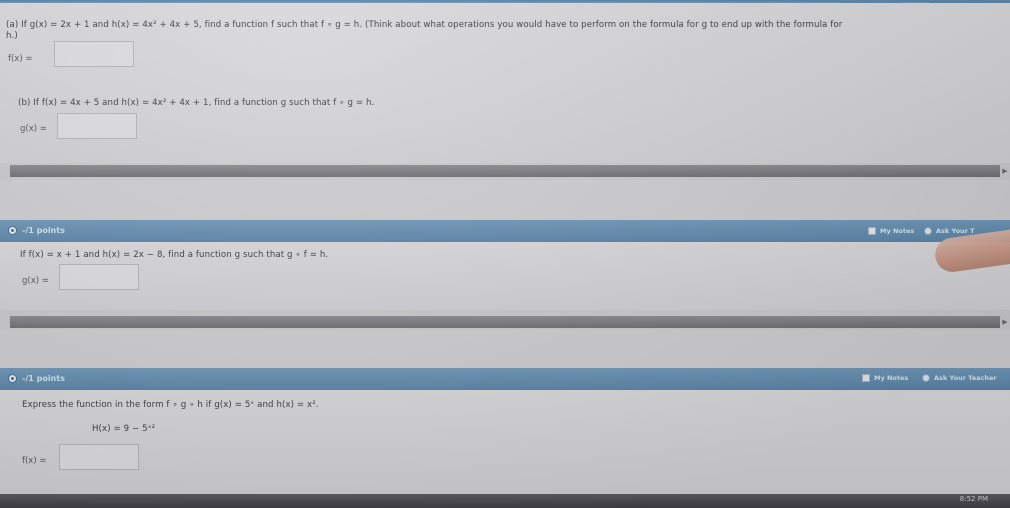 The image size is (1010, 508). I want to click on part-a-answer-input, so click(94, 54).